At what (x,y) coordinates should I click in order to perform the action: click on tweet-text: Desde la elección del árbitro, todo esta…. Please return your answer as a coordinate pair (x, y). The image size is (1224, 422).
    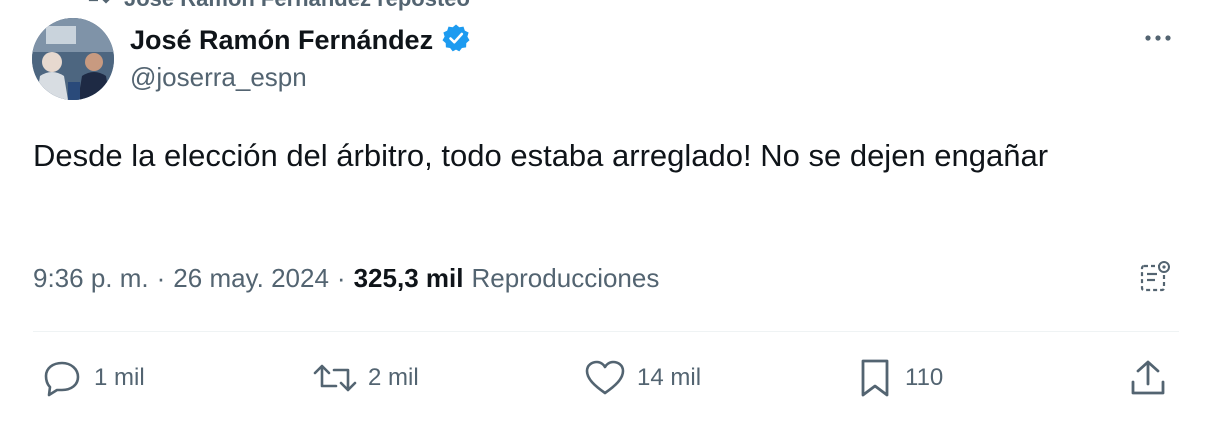
    Looking at the image, I should click on (541, 155).